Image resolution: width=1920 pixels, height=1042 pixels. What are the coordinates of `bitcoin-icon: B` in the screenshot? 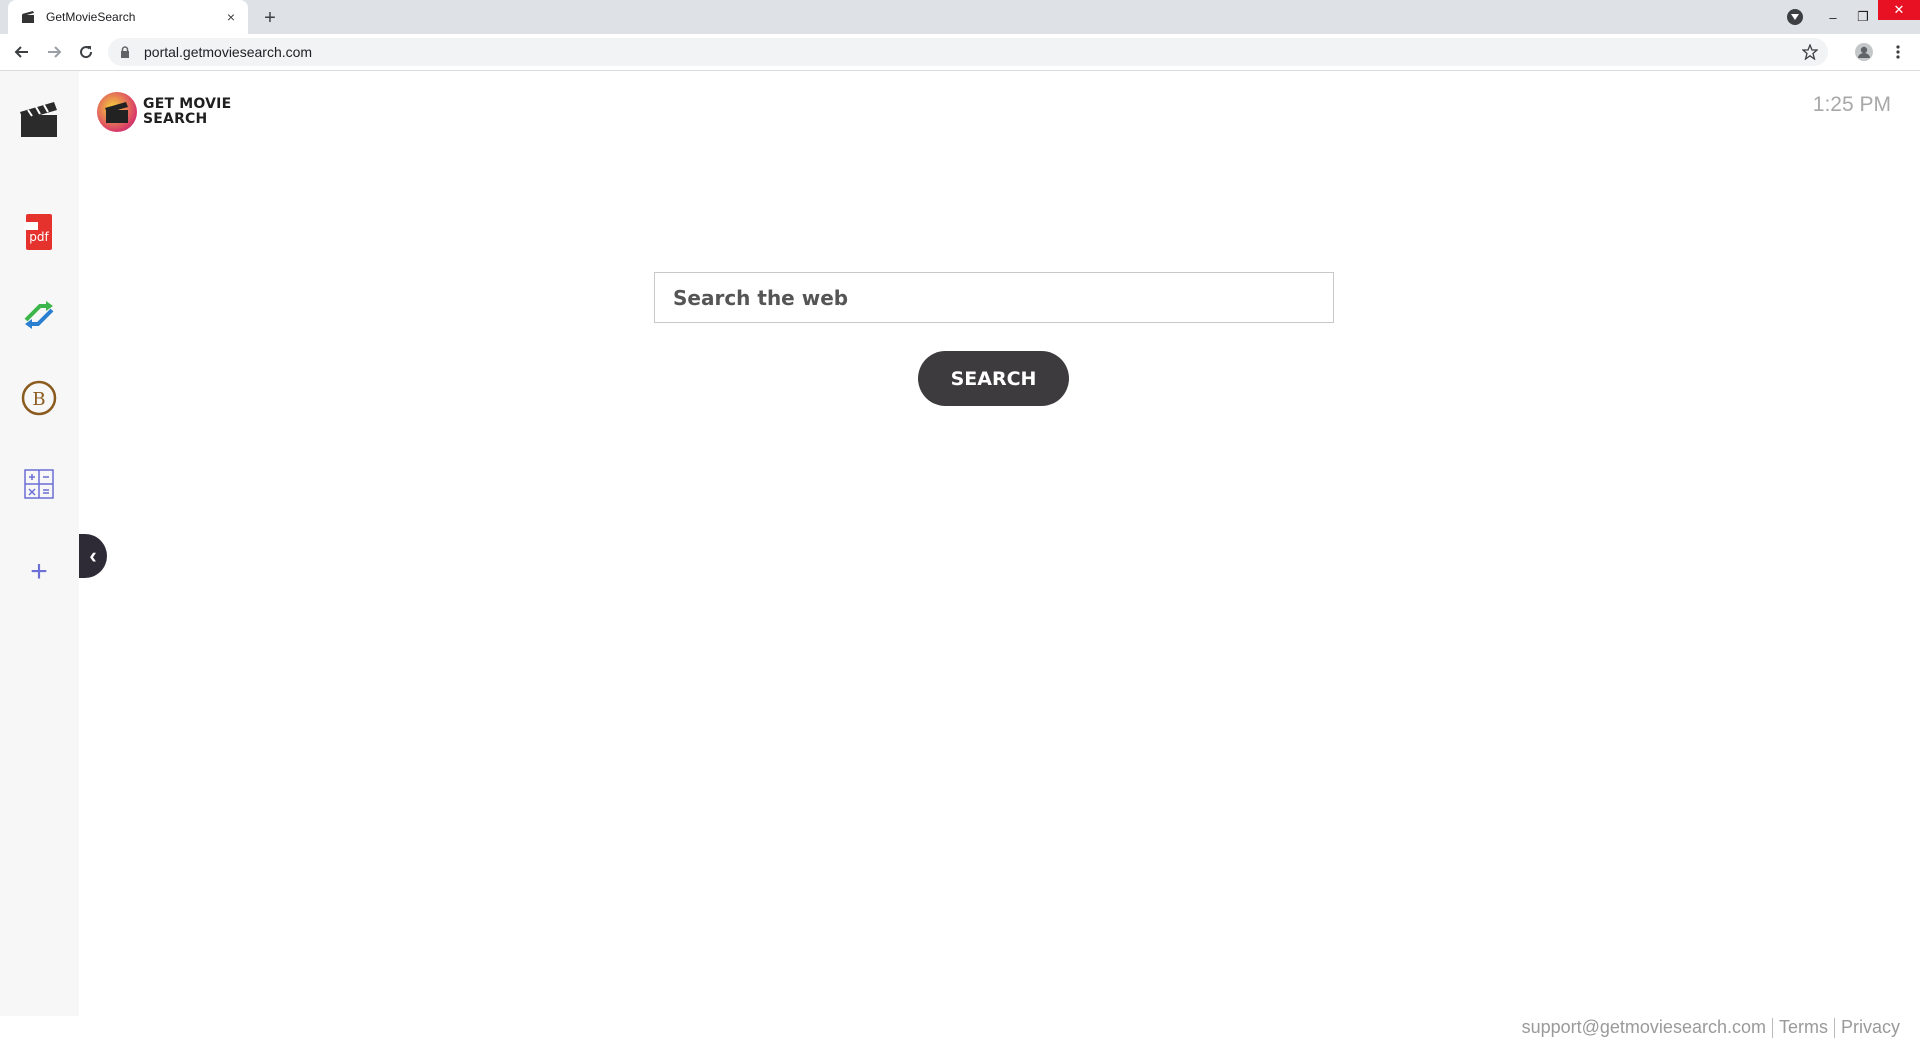 It's located at (39, 398).